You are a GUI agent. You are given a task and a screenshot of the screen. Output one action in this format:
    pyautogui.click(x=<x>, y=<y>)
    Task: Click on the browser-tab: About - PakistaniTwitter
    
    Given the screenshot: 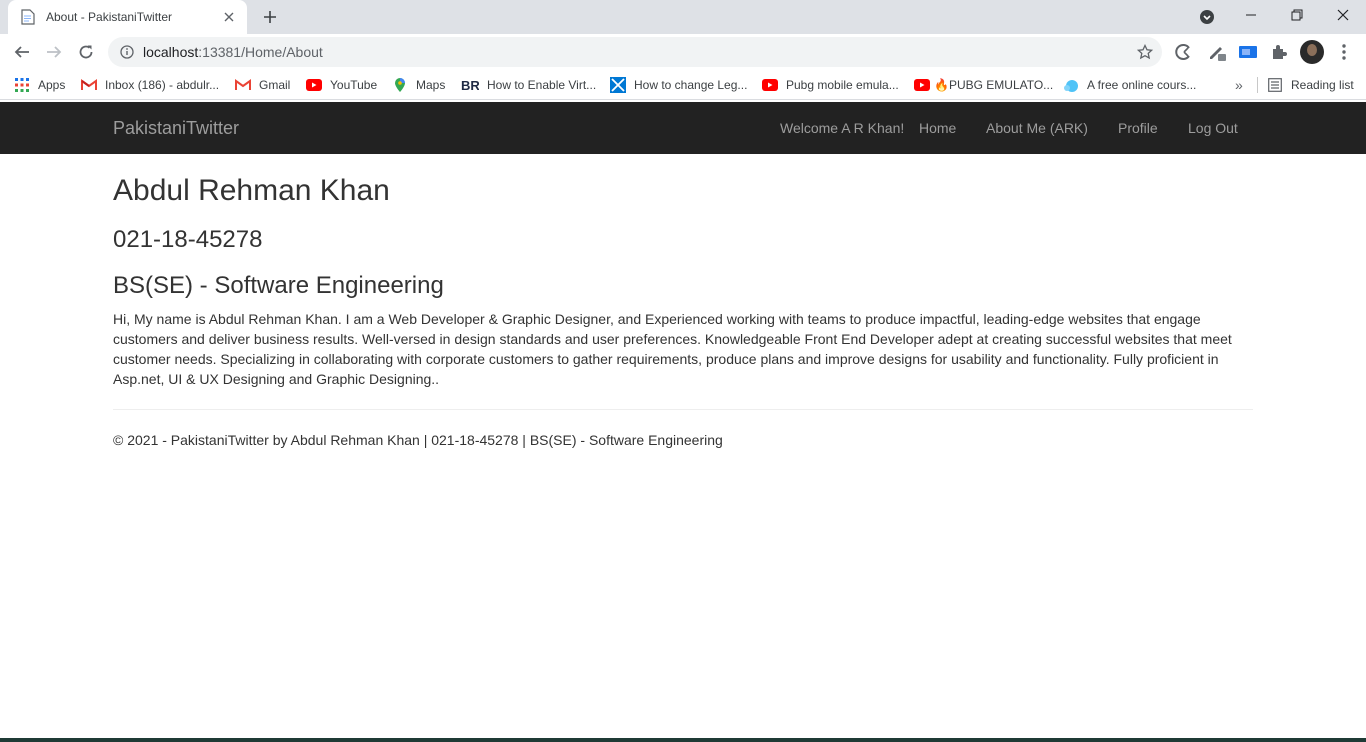 What is the action you would take?
    pyautogui.click(x=127, y=17)
    